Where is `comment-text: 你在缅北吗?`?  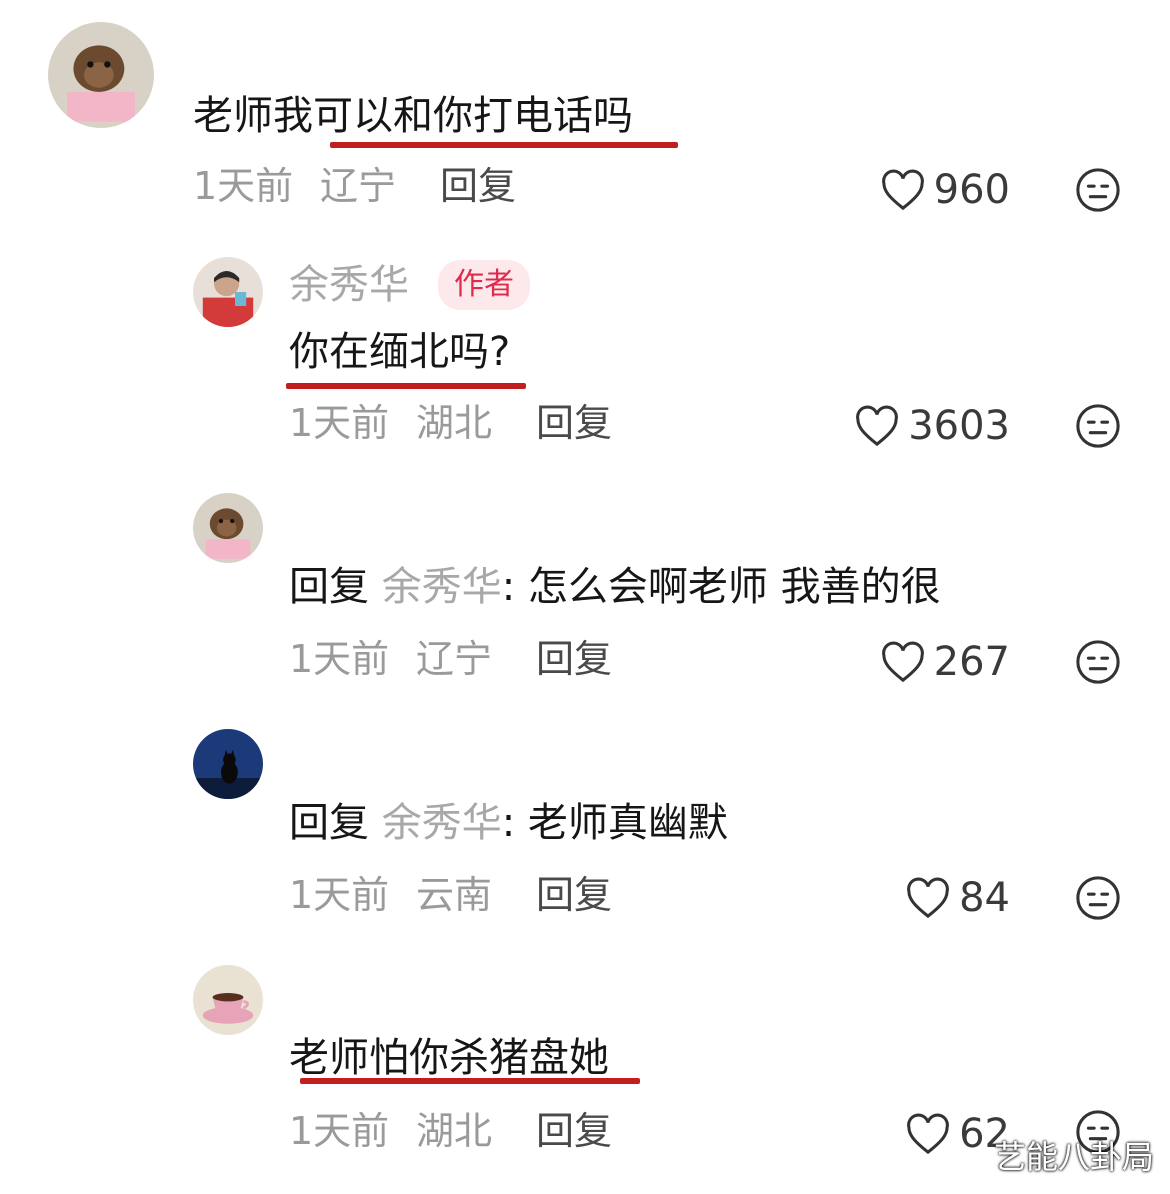
comment-text: 你在缅北吗? is located at coordinates (400, 352).